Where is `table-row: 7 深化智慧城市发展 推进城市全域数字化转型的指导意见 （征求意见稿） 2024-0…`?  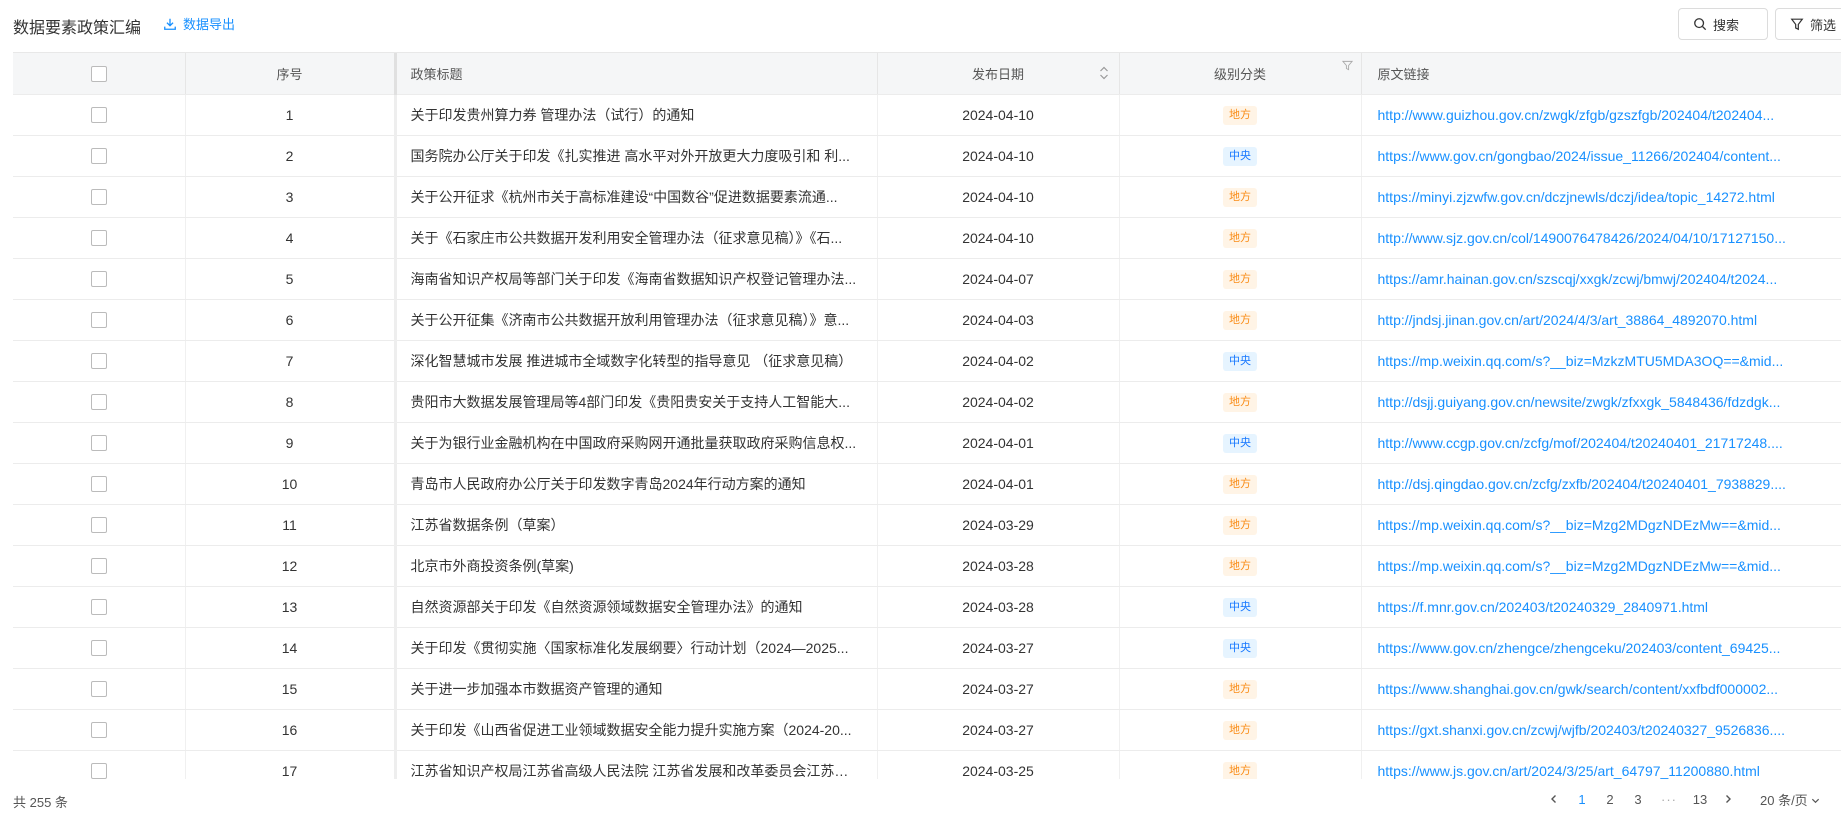
table-row: 7 深化智慧城市发展 推进城市全域数字化转型的指导意见 （征求意见稿） 2024-0… is located at coordinates (927, 361).